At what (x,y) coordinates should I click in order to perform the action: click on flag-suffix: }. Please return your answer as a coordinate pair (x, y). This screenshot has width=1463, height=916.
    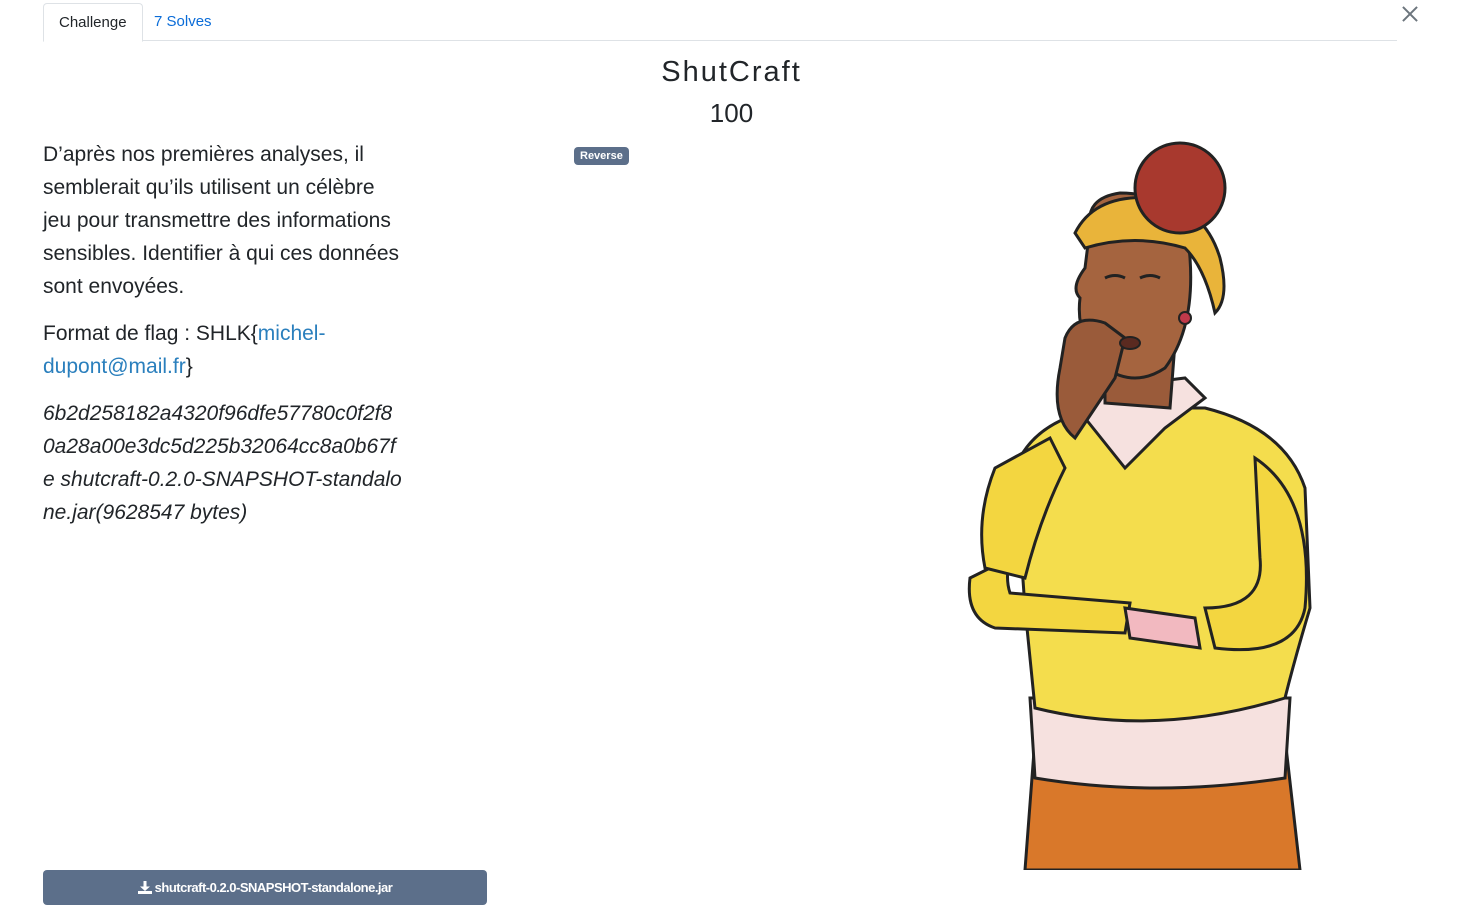
    Looking at the image, I should click on (189, 366).